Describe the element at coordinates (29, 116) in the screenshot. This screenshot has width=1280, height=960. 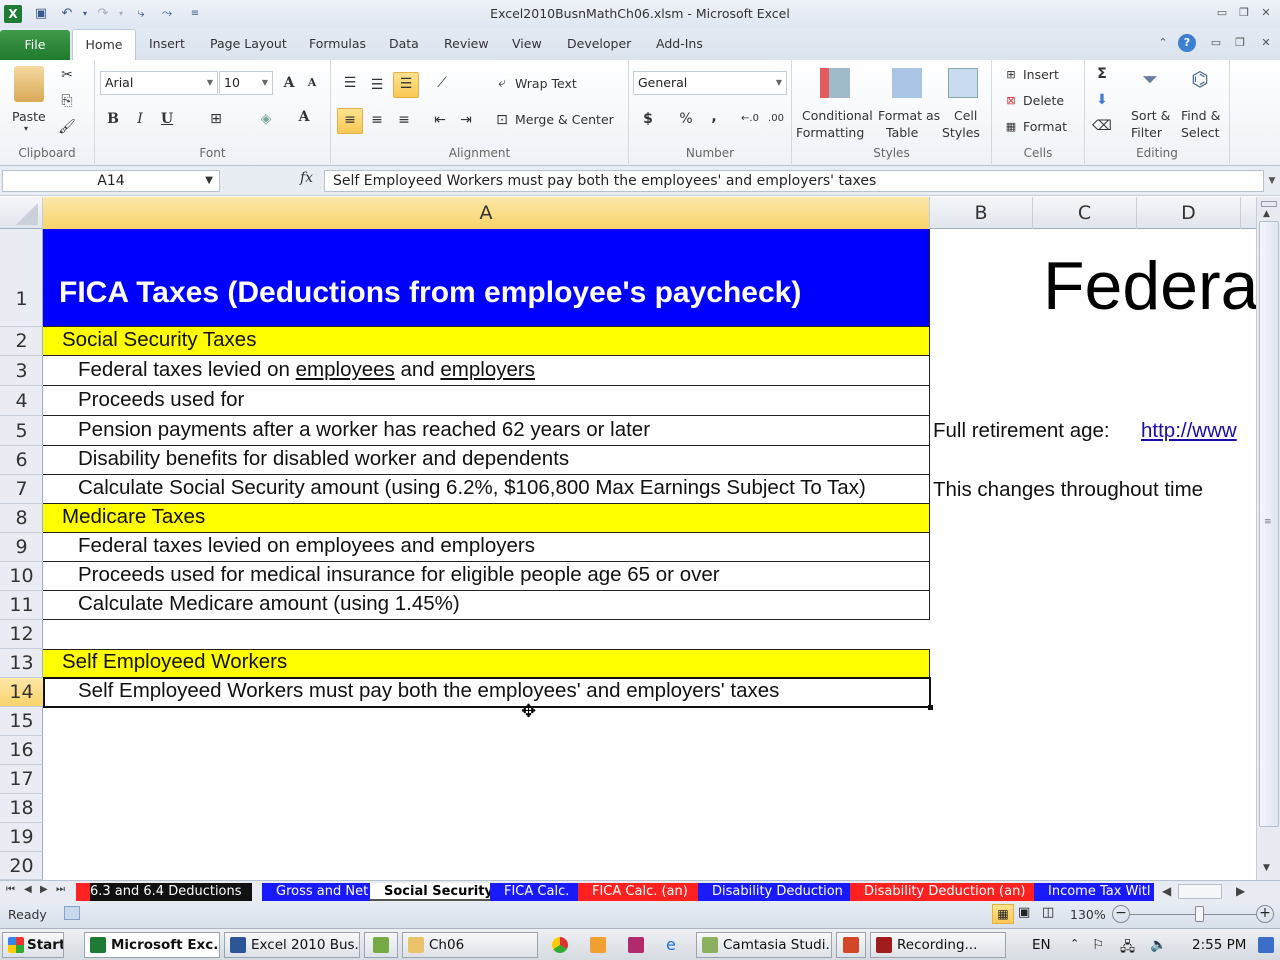
I see `paste-button: Paste` at that location.